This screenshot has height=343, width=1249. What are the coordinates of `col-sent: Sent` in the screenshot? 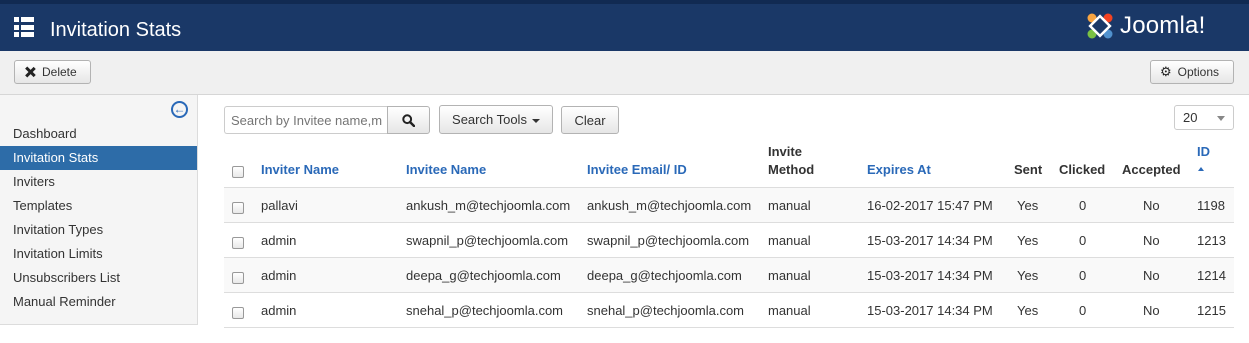 It's located at (1028, 169).